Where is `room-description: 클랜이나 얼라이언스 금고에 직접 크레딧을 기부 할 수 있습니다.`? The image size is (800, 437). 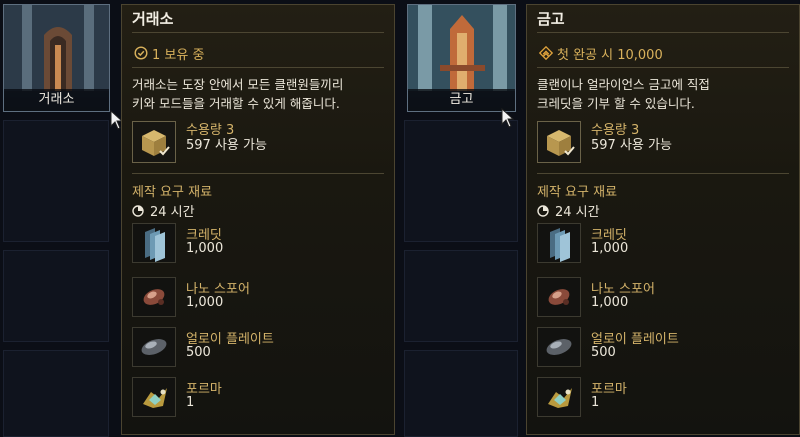
room-description: 클랜이나 얼라이언스 금고에 직접 크레딧을 기부 할 수 있습니다. is located at coordinates (666, 94).